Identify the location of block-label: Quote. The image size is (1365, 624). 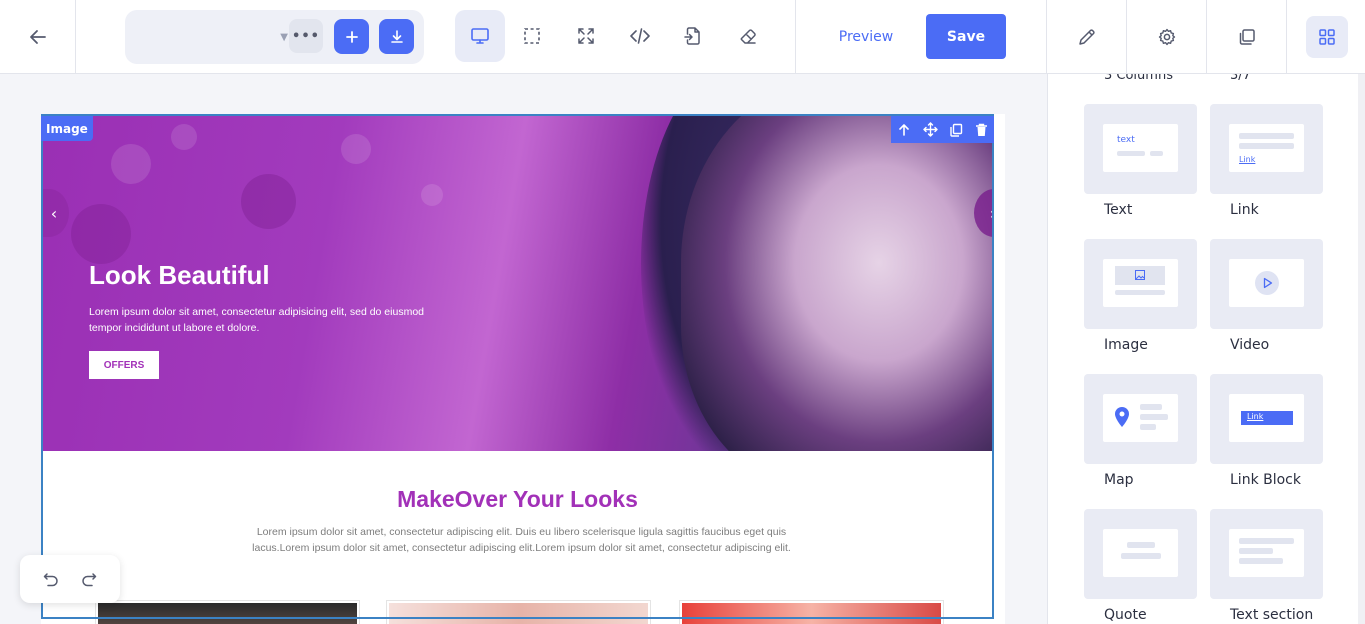
(1125, 615).